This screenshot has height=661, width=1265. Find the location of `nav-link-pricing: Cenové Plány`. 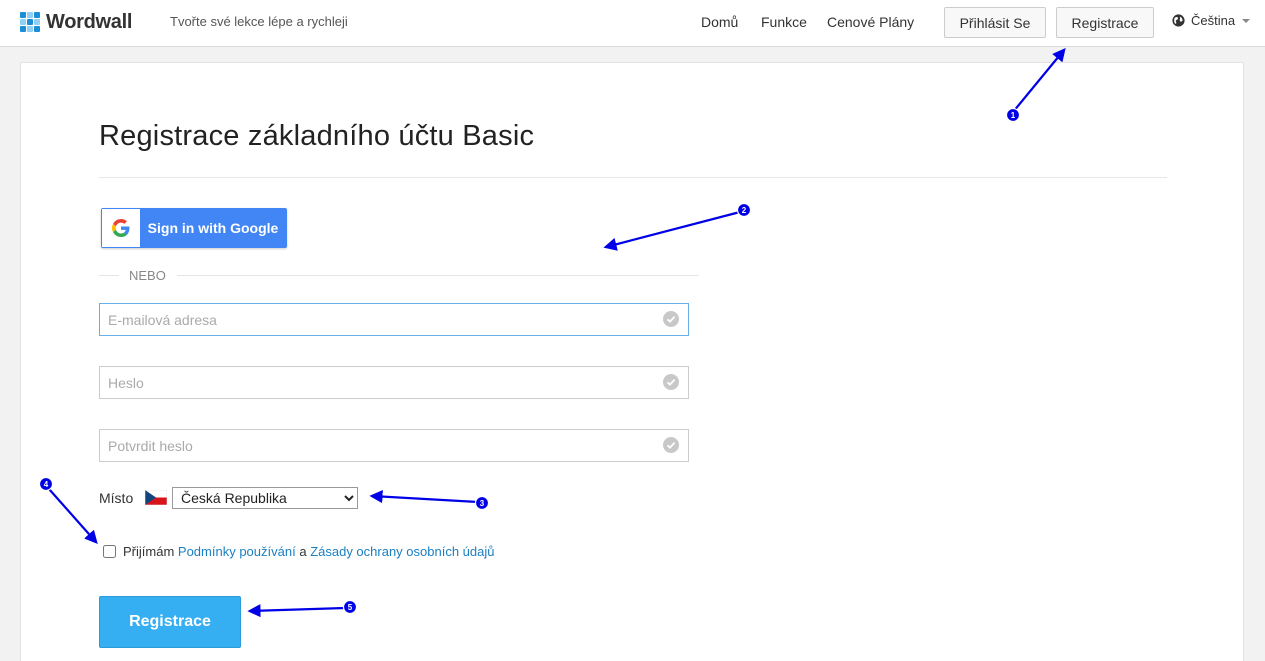

nav-link-pricing: Cenové Plány is located at coordinates (870, 22).